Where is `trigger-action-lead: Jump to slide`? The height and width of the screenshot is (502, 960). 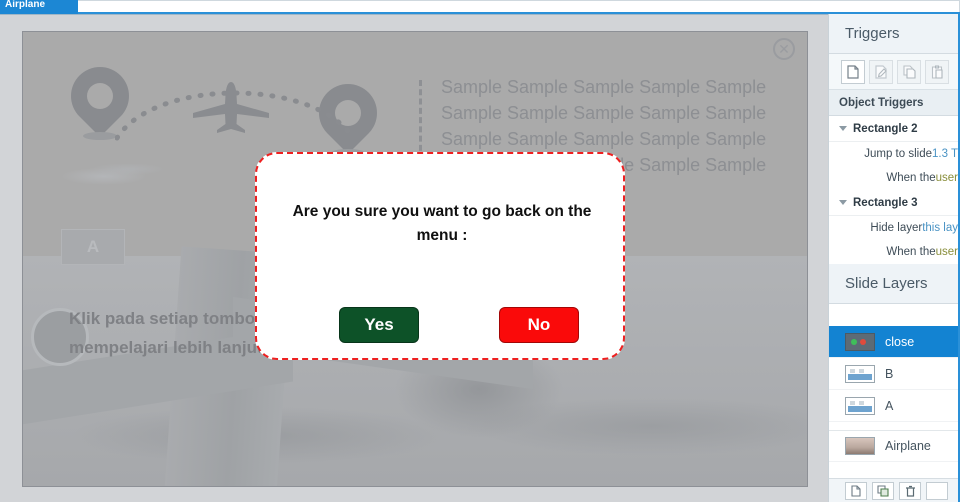
trigger-action-lead: Jump to slide is located at coordinates (898, 154).